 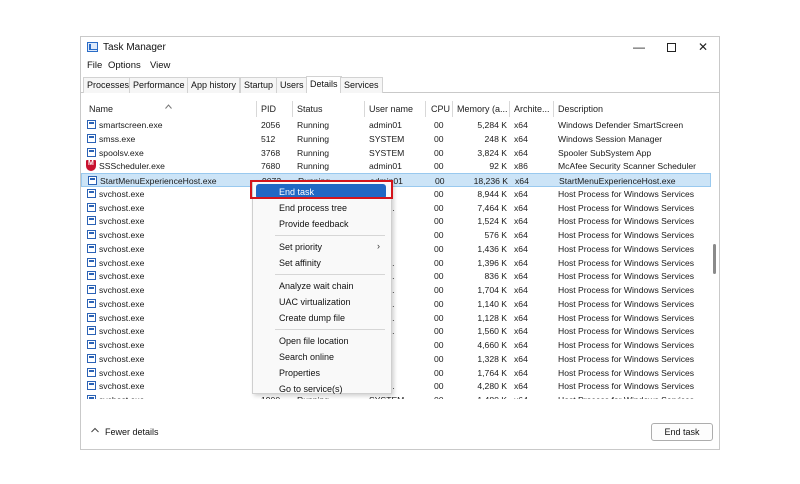 What do you see at coordinates (492, 290) in the screenshot?
I see `cell-memory: 1,704 K` at bounding box center [492, 290].